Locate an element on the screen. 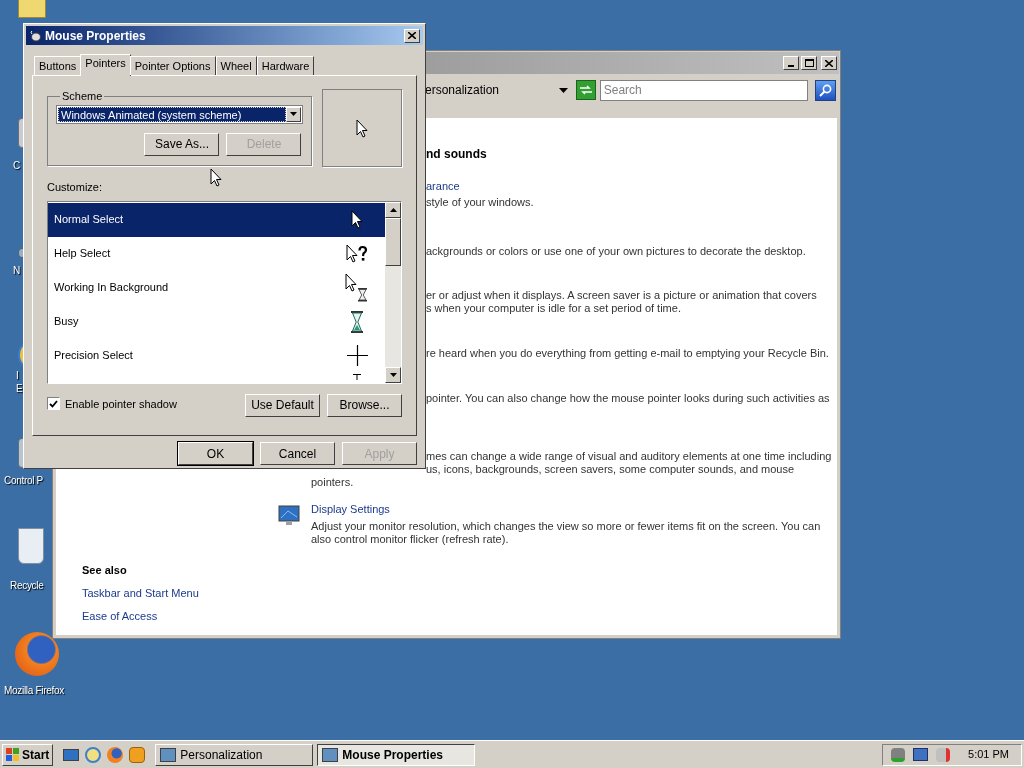 This screenshot has height=768, width=1024. address-field: ersonalization is located at coordinates (492, 90).